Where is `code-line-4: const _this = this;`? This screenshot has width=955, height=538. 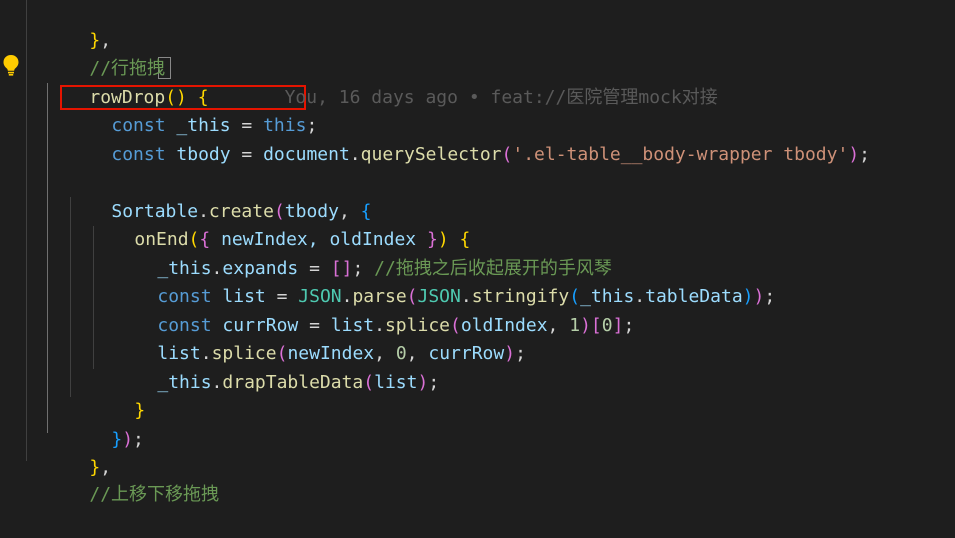
code-line-4: const _this = this; is located at coordinates (214, 125).